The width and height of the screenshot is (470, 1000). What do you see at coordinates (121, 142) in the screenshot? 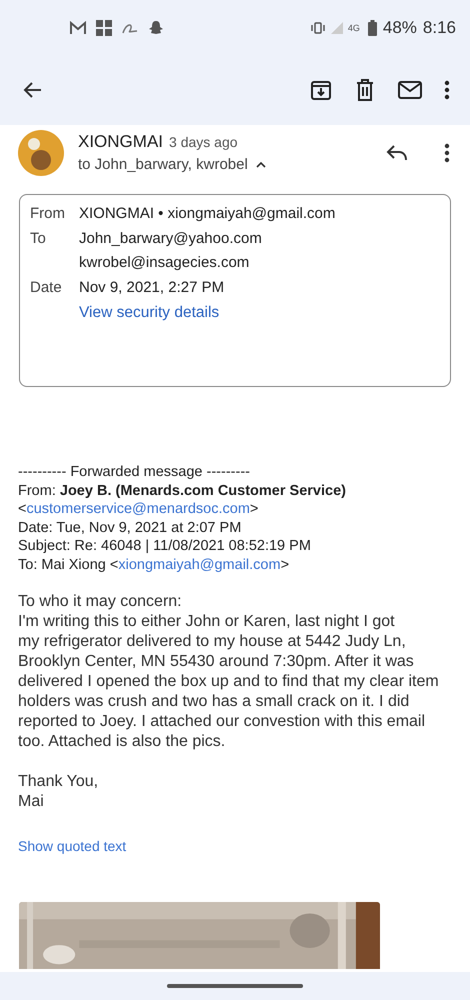
I see `sender-name: XIONGMAI` at bounding box center [121, 142].